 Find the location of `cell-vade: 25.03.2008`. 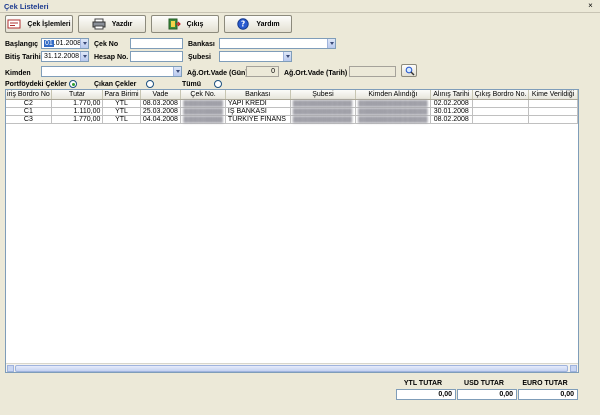

cell-vade: 25.03.2008 is located at coordinates (161, 111).